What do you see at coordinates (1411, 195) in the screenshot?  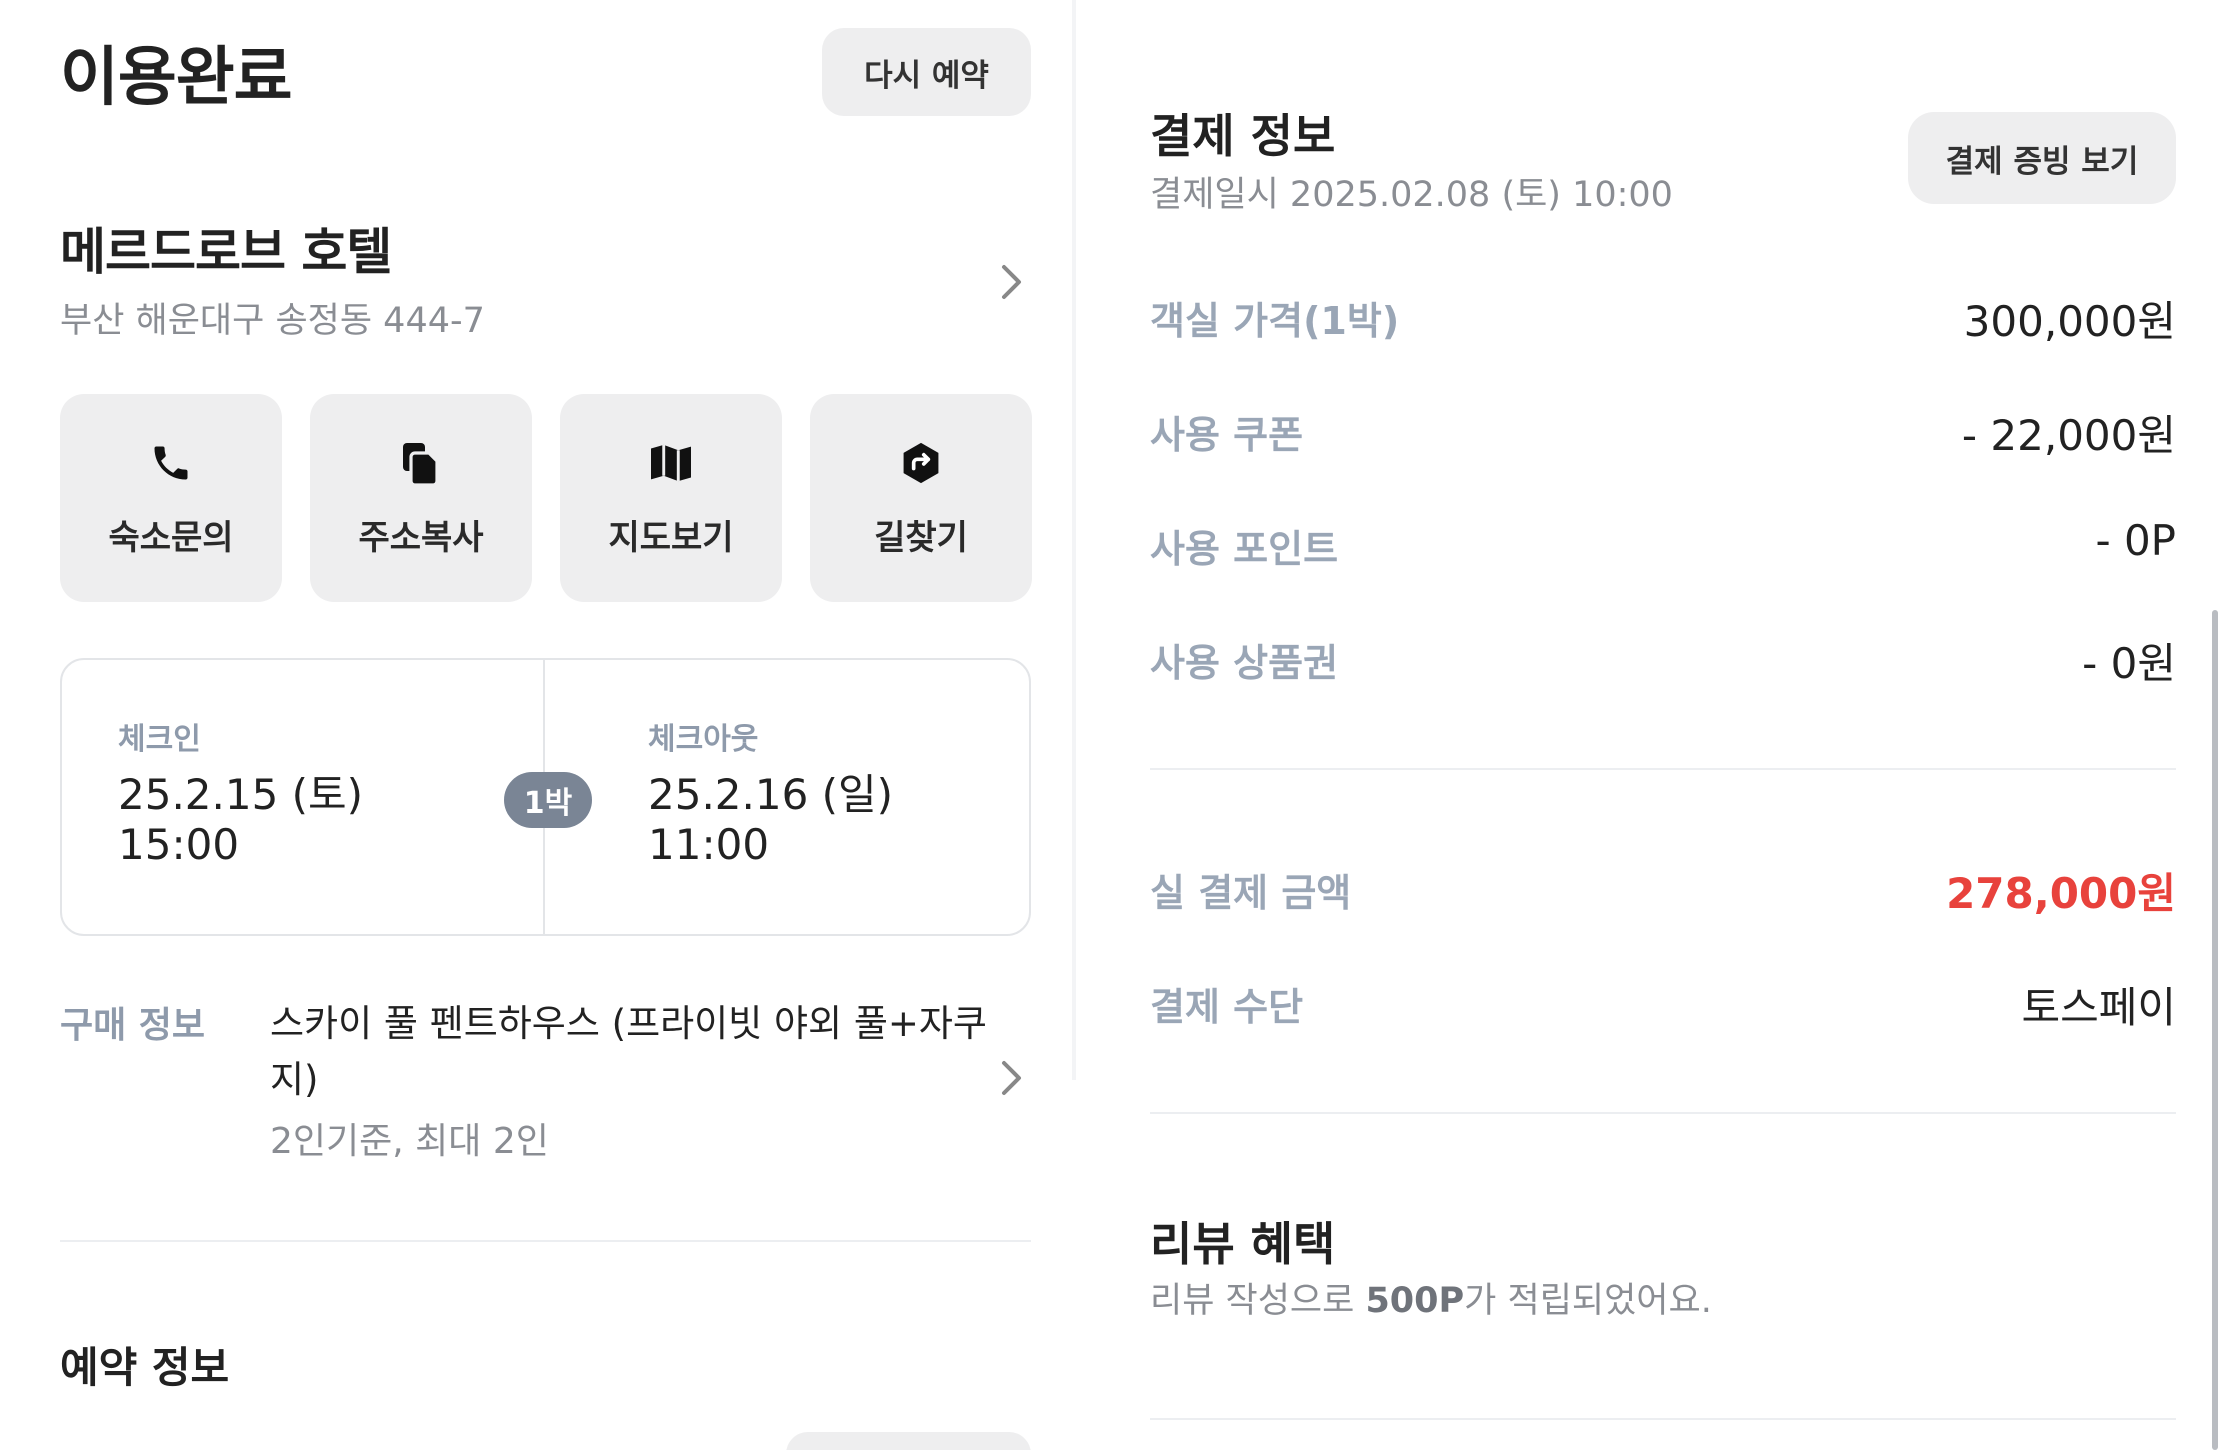 I see `payment-date: 결제일시 2025.02.08 (토) 10:00` at bounding box center [1411, 195].